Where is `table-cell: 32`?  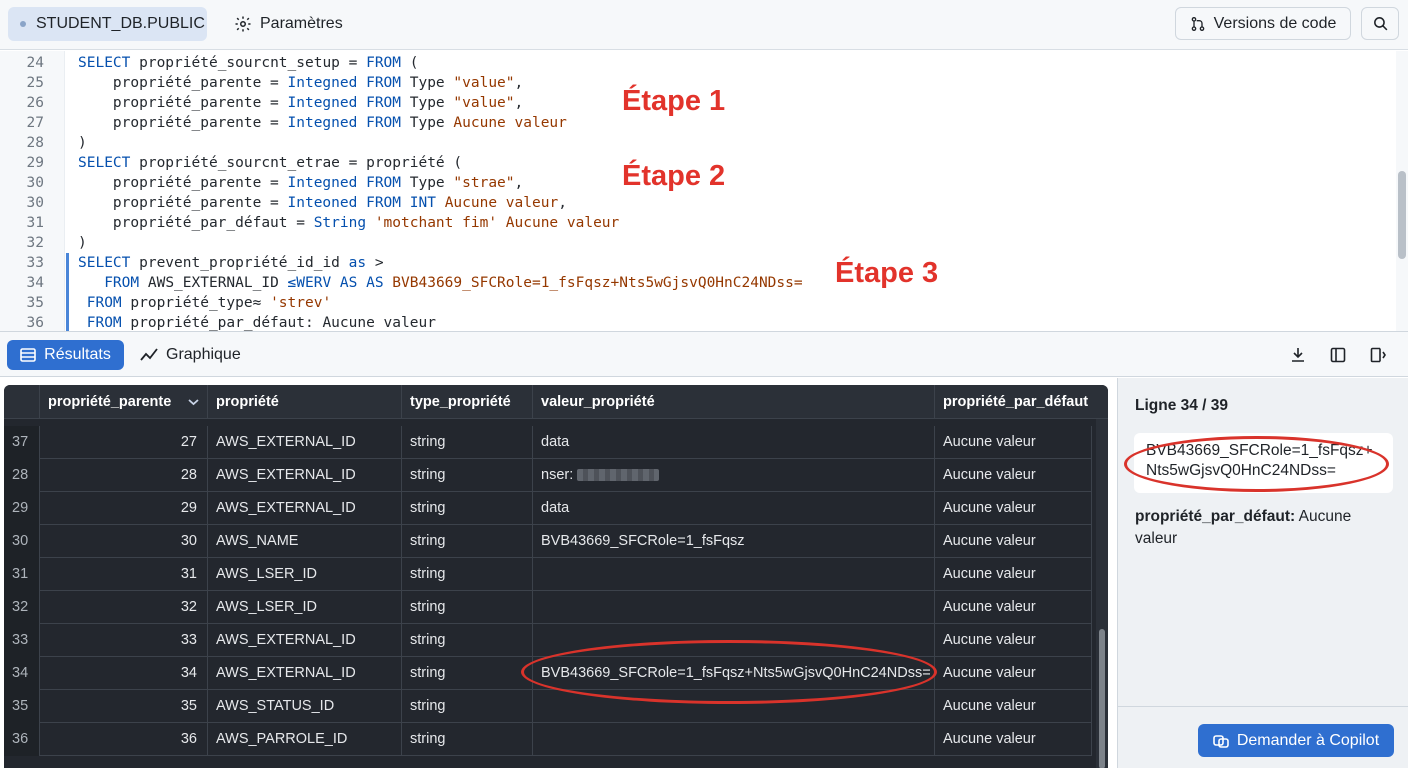
table-cell: 32 is located at coordinates (124, 607).